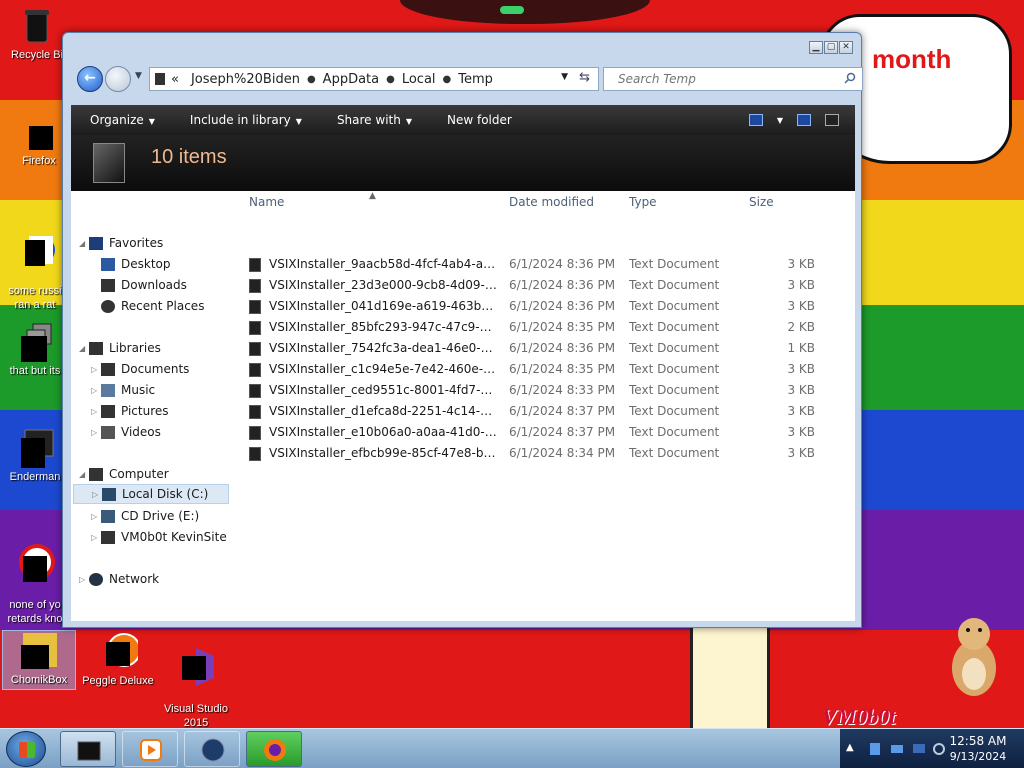  What do you see at coordinates (175, 79) in the screenshot?
I see `address-overflow: «` at bounding box center [175, 79].